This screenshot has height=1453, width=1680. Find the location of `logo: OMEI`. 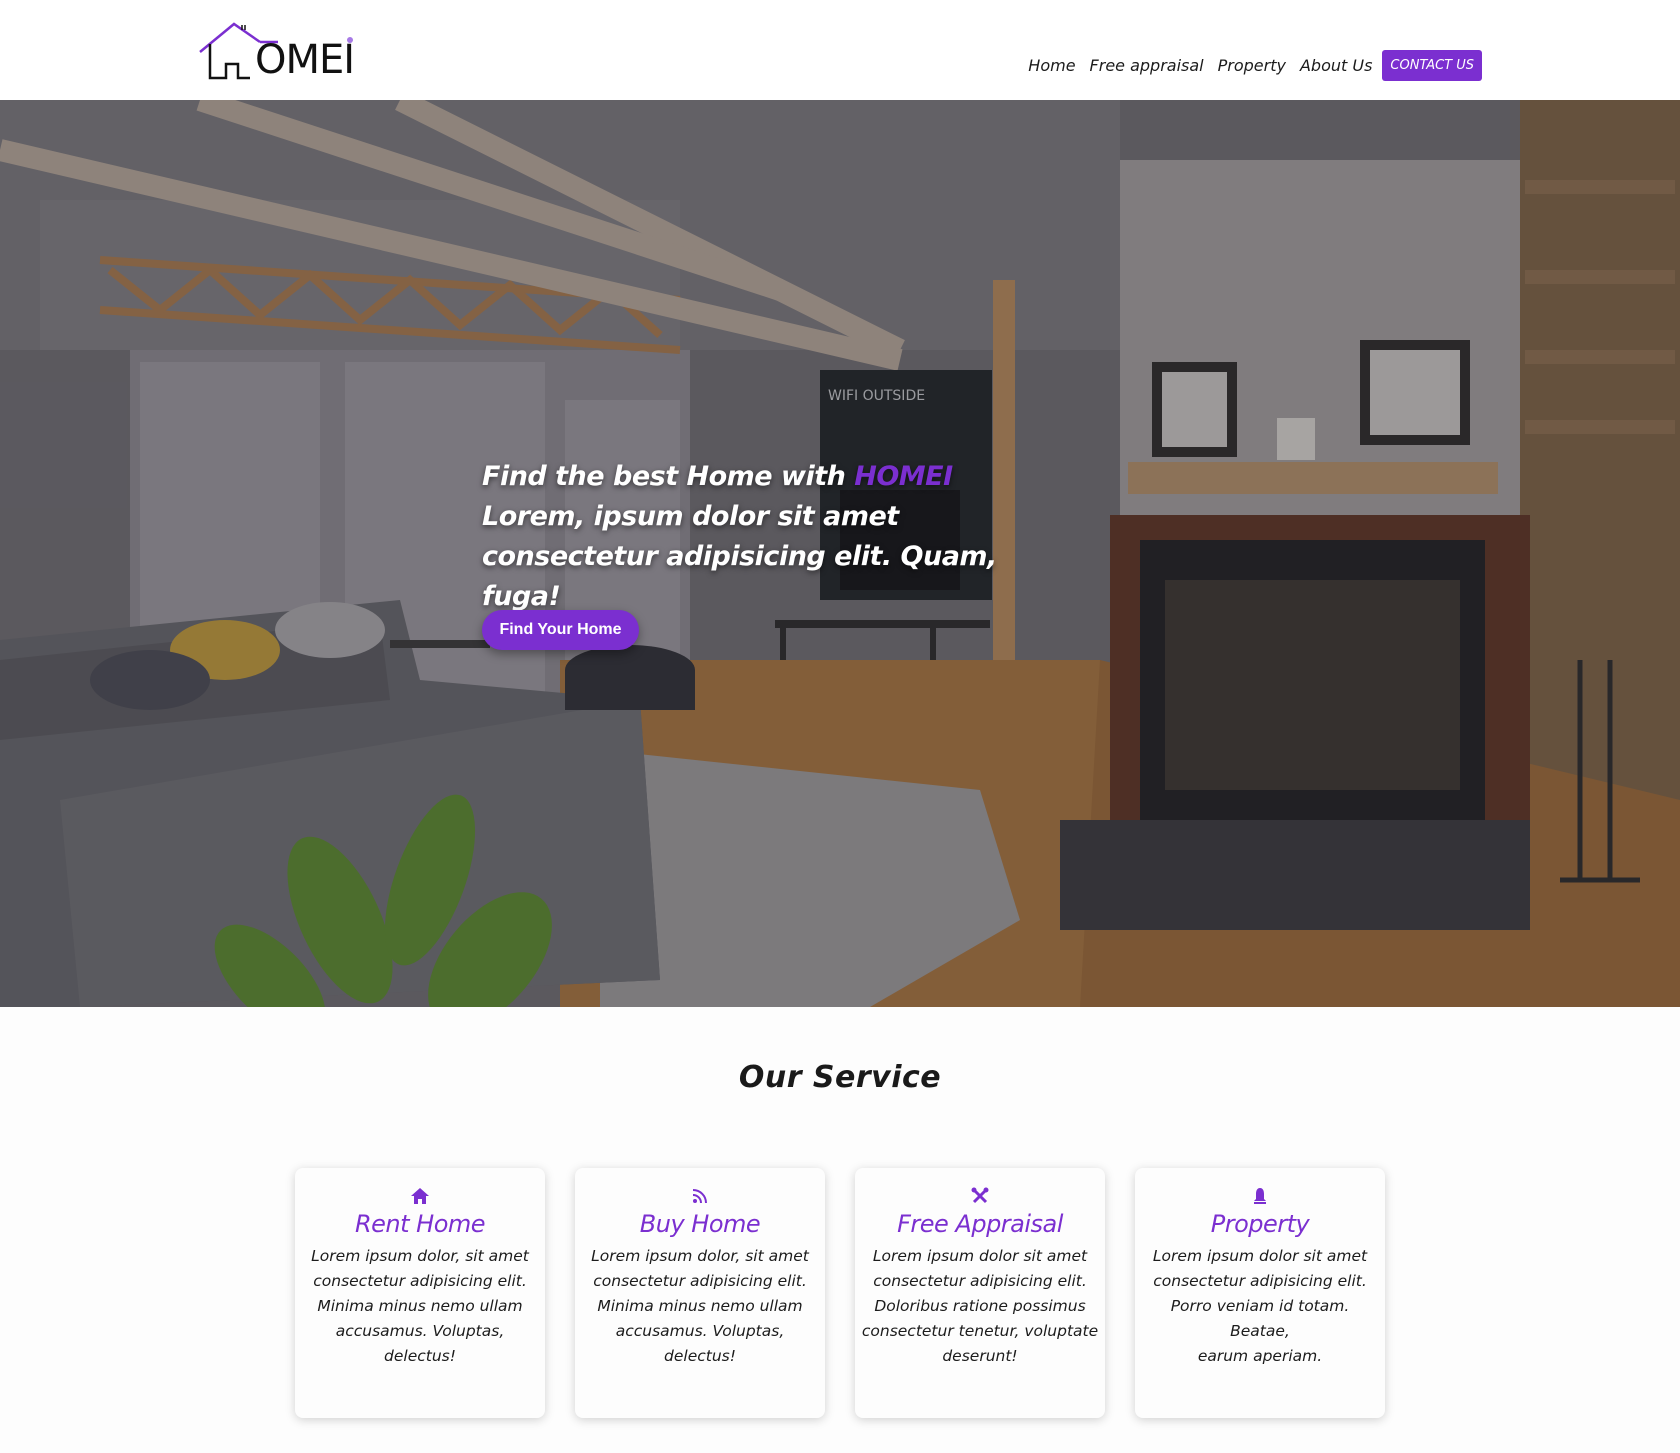

logo: OMEI is located at coordinates (278, 53).